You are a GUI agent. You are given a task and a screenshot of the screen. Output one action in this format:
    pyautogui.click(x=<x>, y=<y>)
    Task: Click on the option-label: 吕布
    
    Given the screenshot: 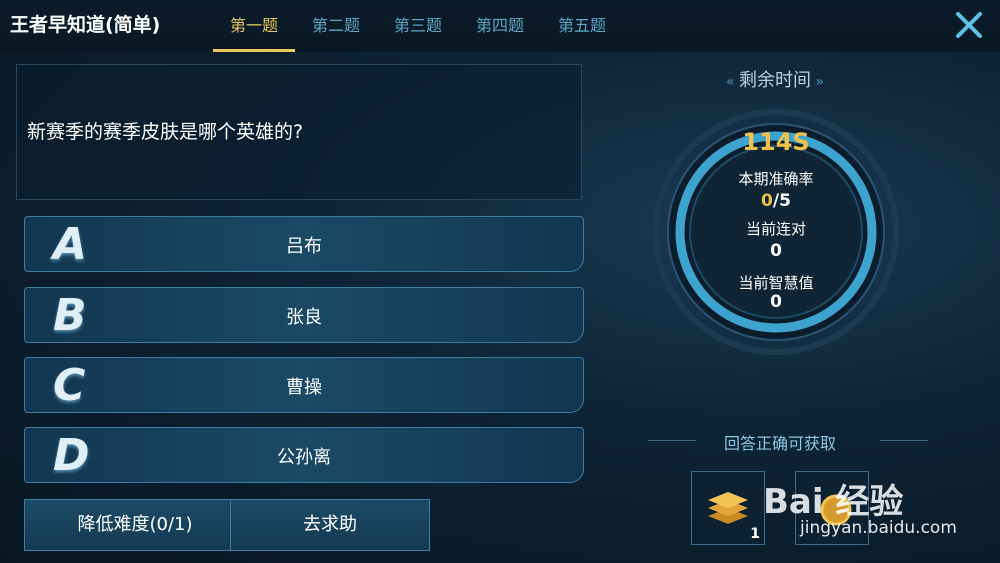 What is the action you would take?
    pyautogui.click(x=304, y=246)
    